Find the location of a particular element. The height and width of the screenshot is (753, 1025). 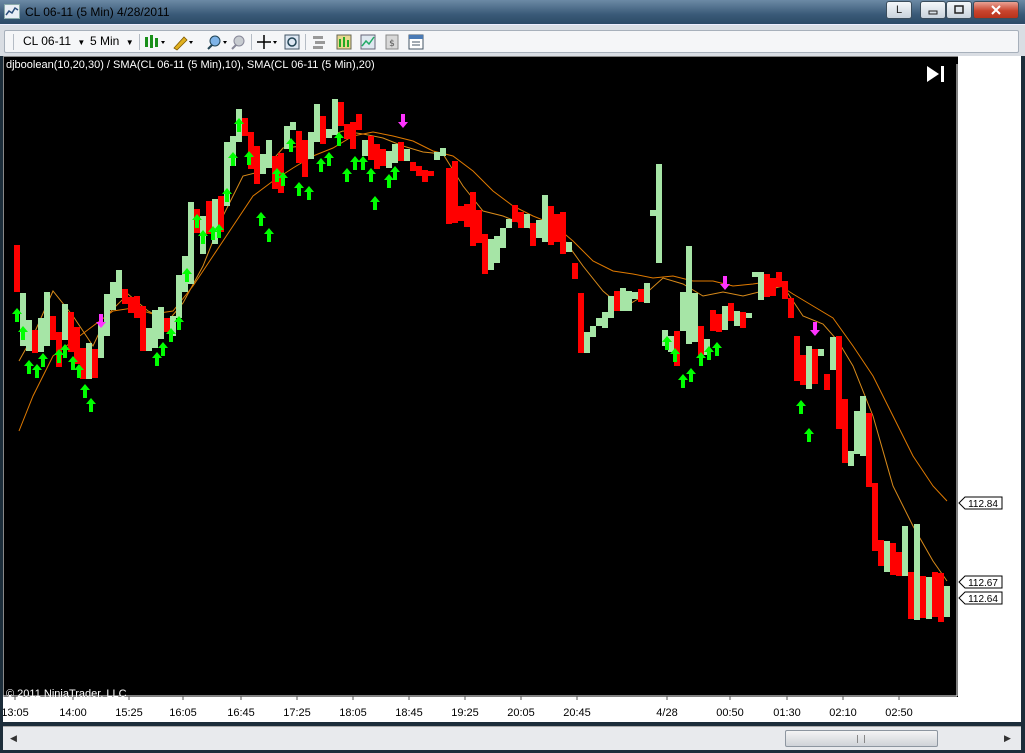

crosshair-icon is located at coordinates (267, 42).